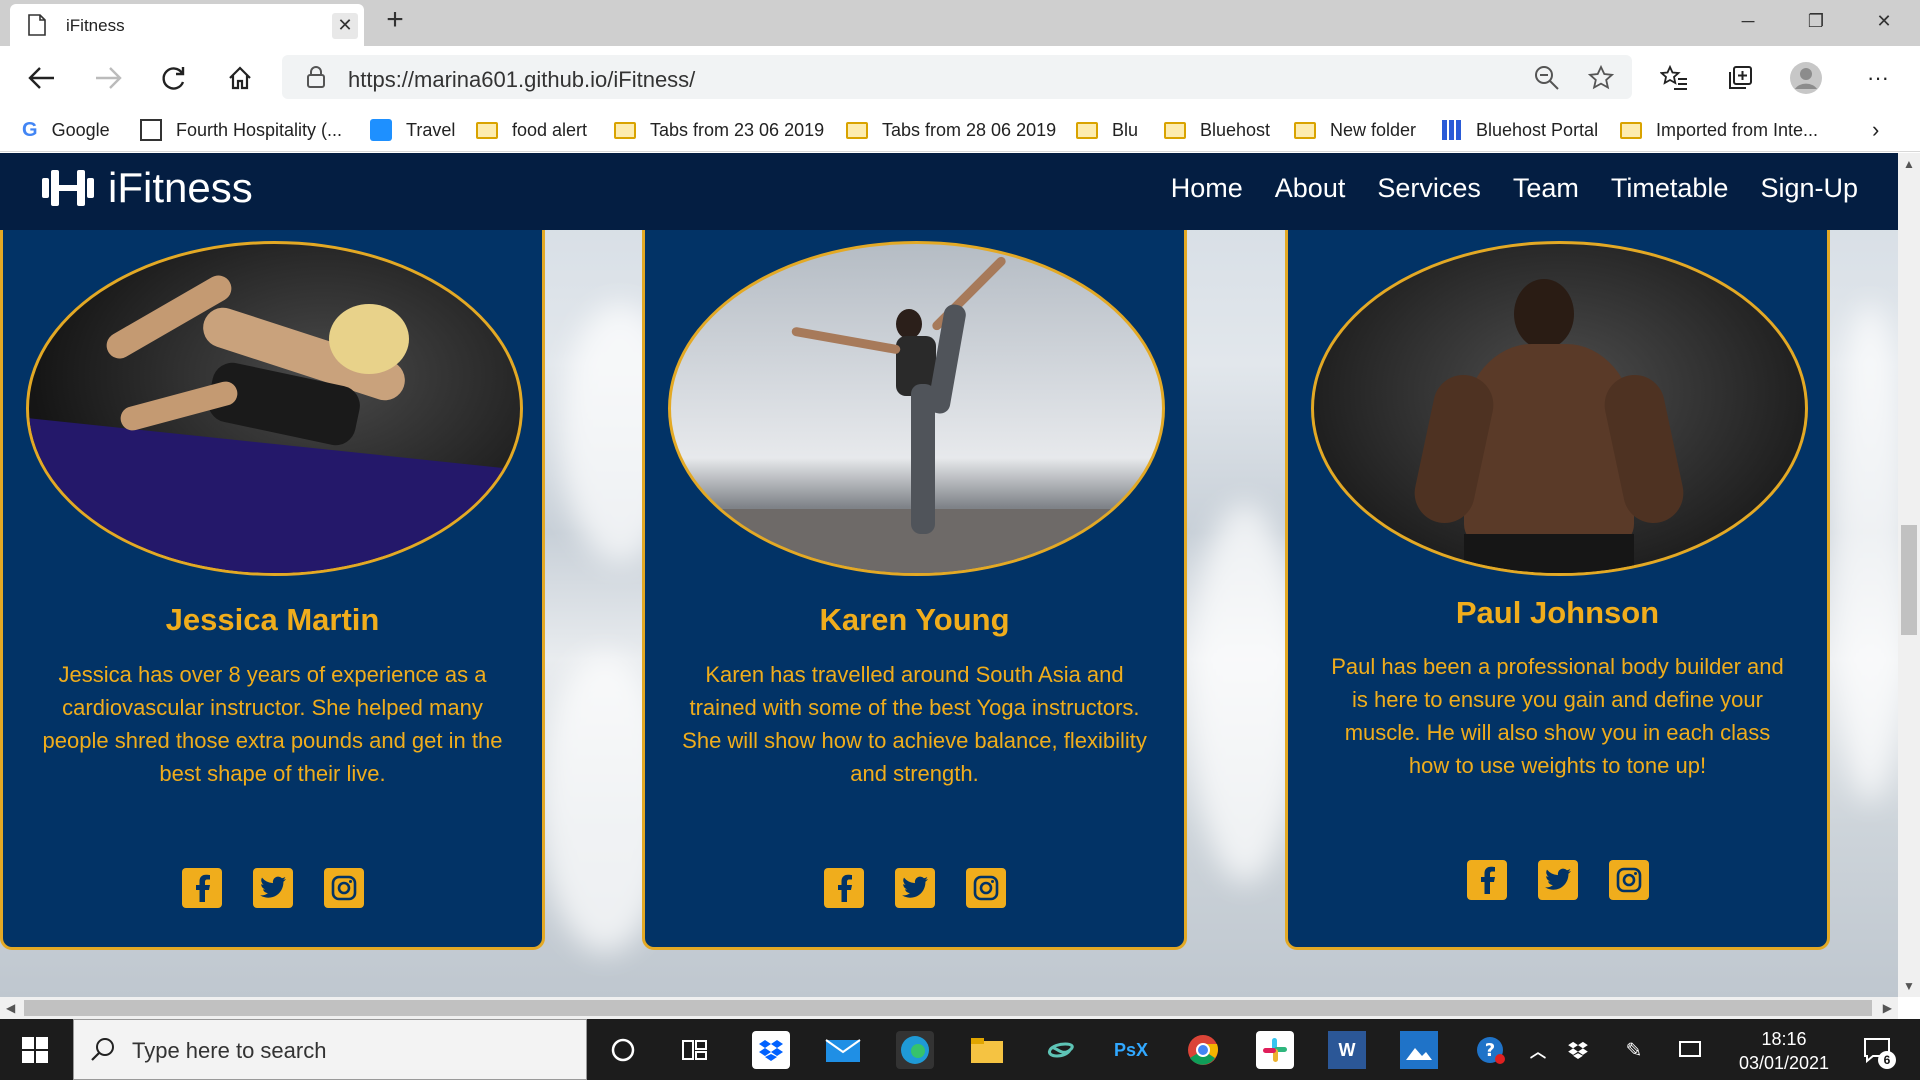 The image size is (1920, 1080). What do you see at coordinates (10, 1008) in the screenshot?
I see `scroll-left-icon: ◀` at bounding box center [10, 1008].